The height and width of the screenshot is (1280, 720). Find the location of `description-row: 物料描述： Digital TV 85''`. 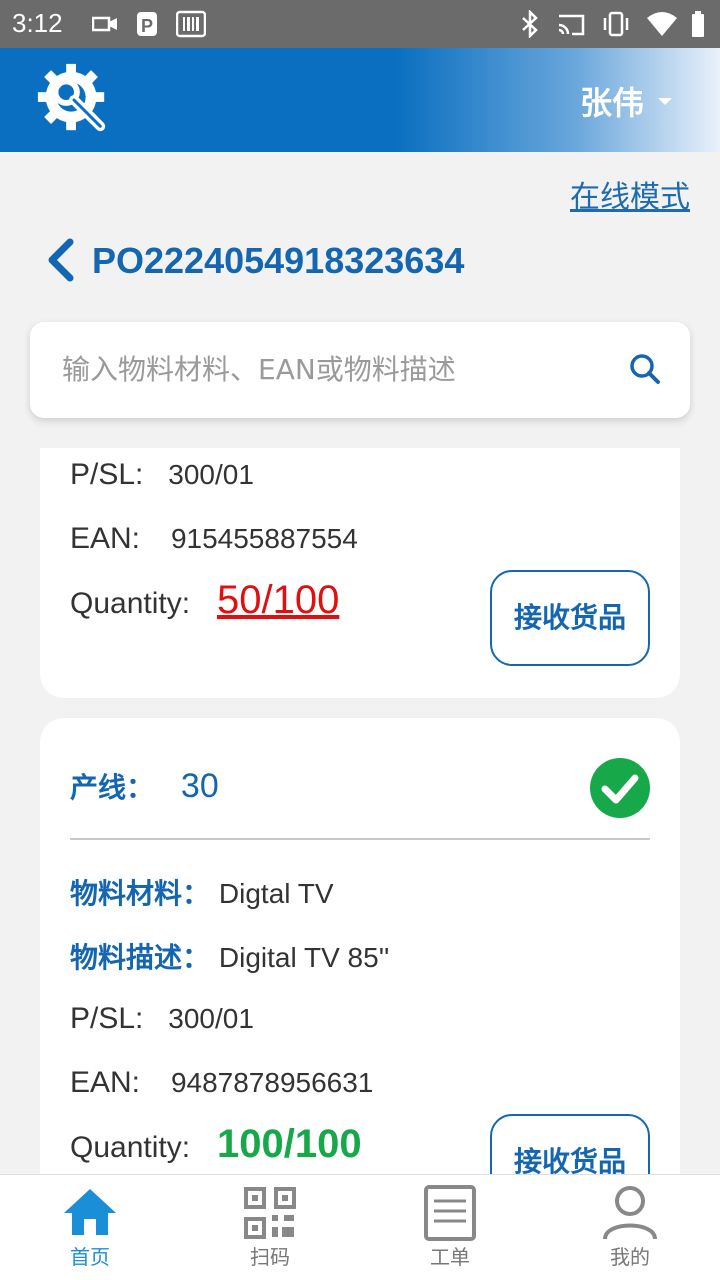

description-row: 物料描述： Digital TV 85'' is located at coordinates (229, 956).